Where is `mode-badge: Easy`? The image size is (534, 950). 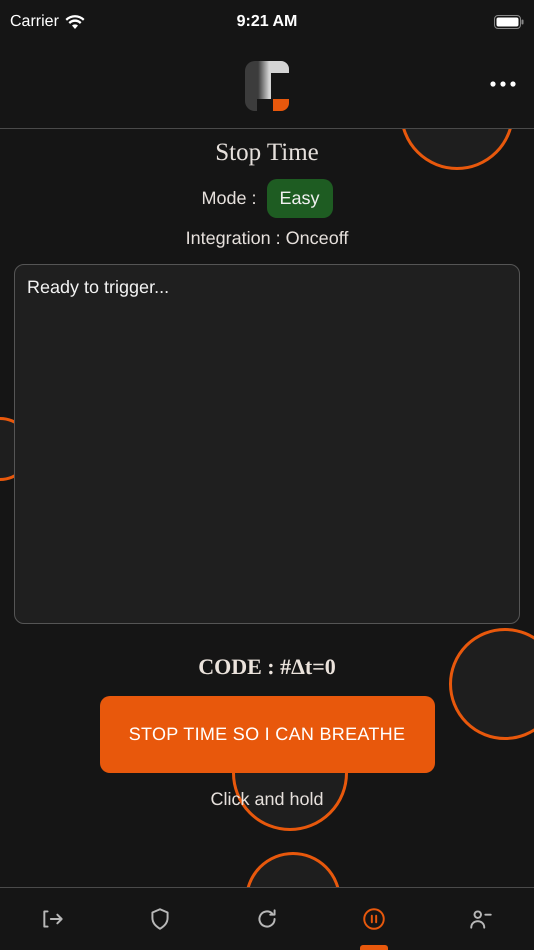 mode-badge: Easy is located at coordinates (299, 198).